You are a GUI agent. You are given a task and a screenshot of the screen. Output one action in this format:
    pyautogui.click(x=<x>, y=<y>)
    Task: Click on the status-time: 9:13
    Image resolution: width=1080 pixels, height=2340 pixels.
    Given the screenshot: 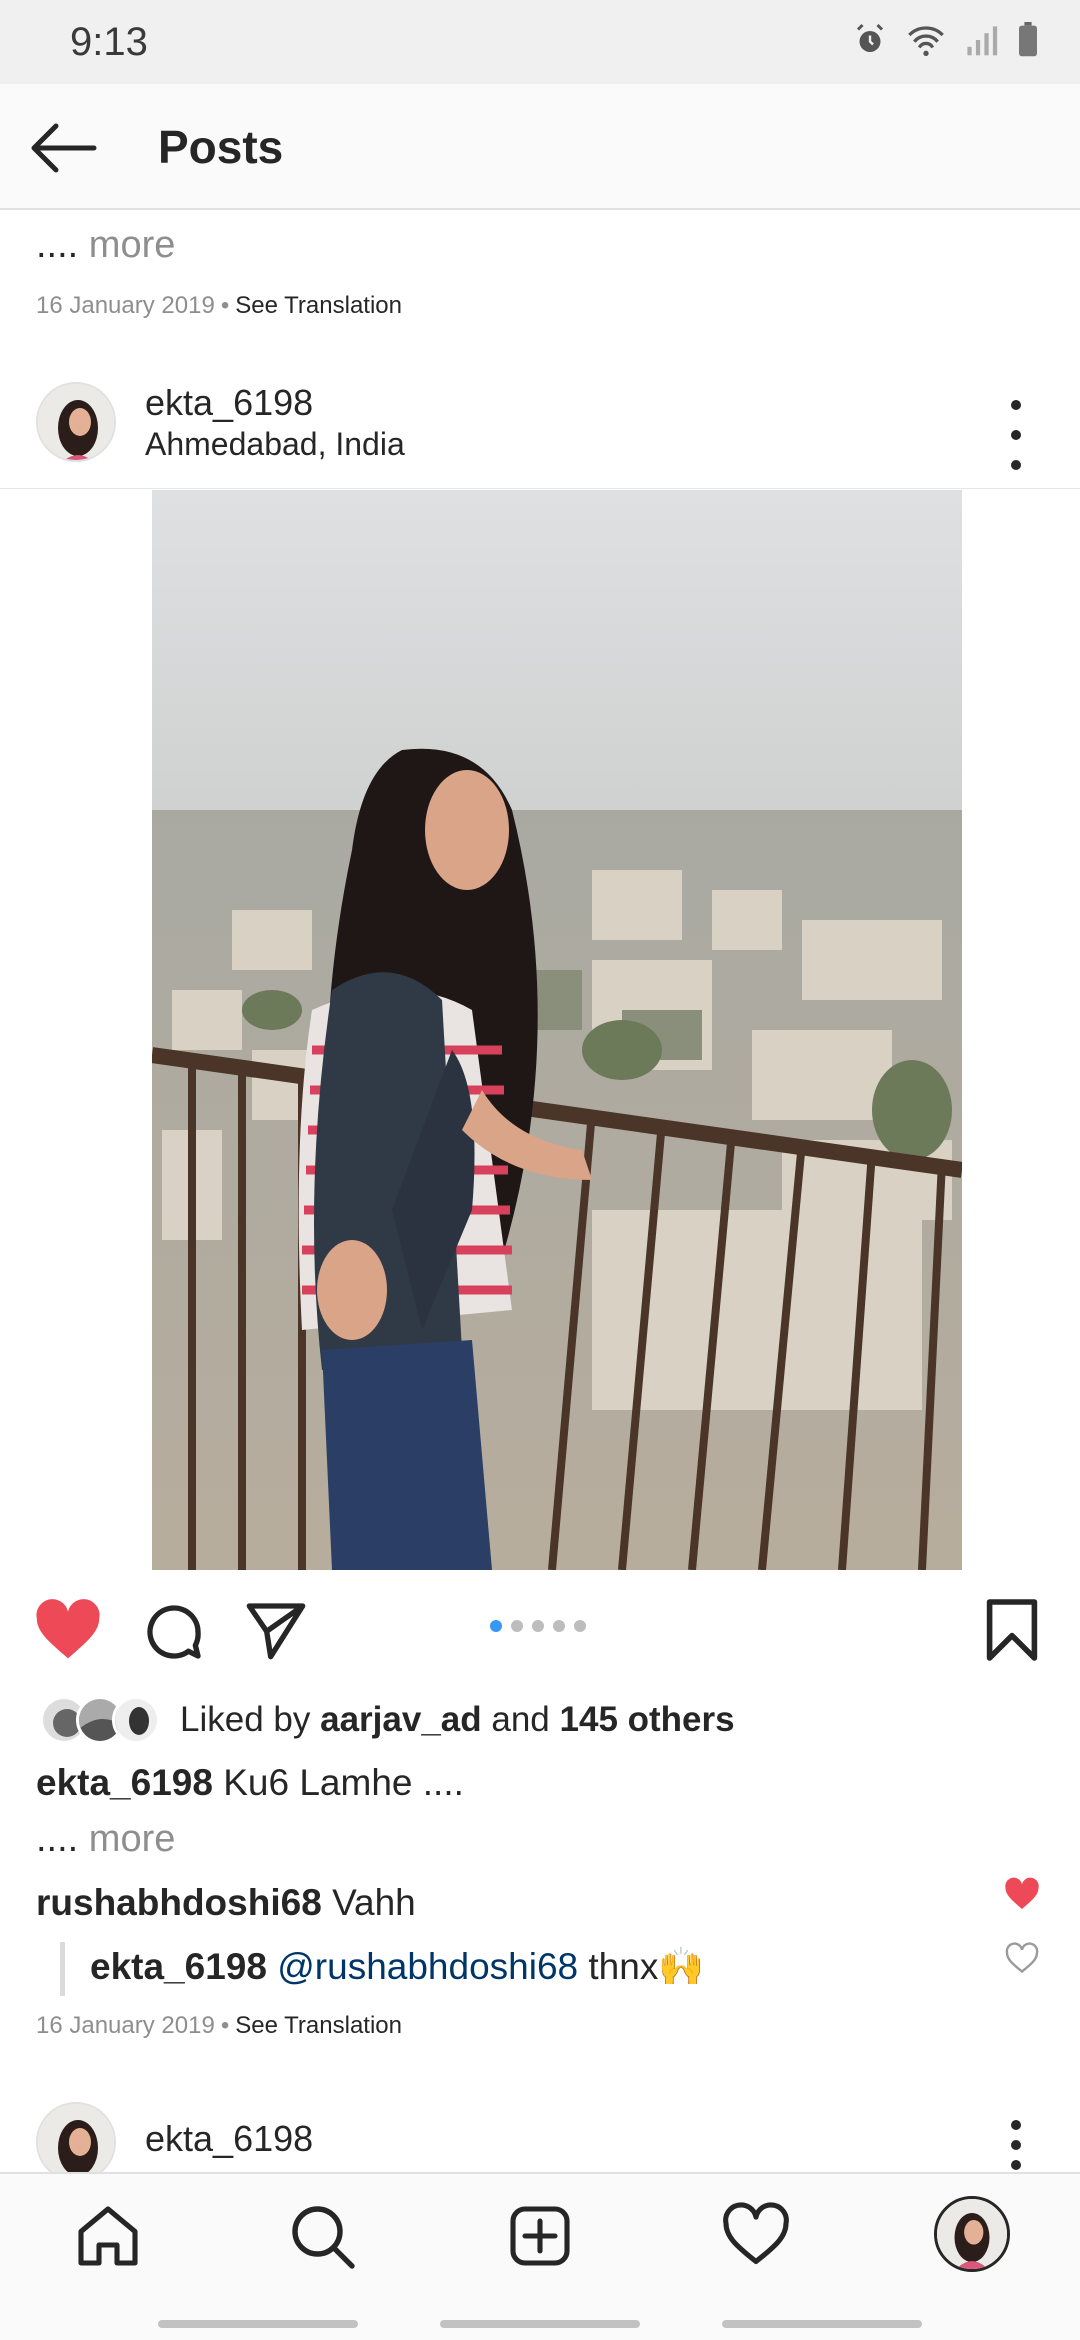 What is the action you would take?
    pyautogui.click(x=109, y=42)
    